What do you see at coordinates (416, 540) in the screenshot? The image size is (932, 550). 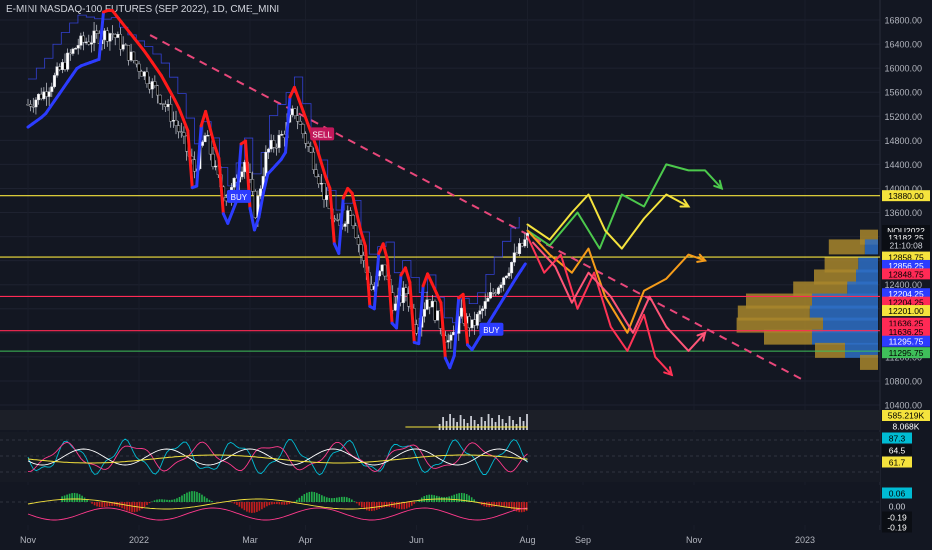 I see `x-tick-label: Jun` at bounding box center [416, 540].